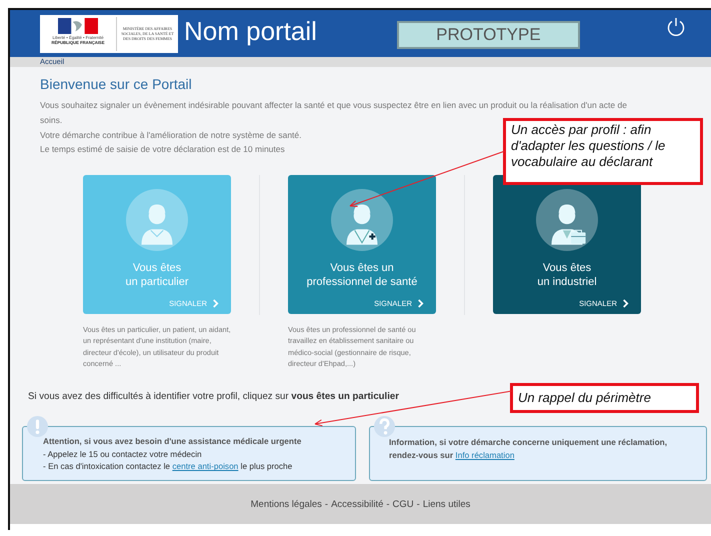  What do you see at coordinates (116, 84) in the screenshot?
I see `welcome-title: Bienvenue sur ce Portail` at bounding box center [116, 84].